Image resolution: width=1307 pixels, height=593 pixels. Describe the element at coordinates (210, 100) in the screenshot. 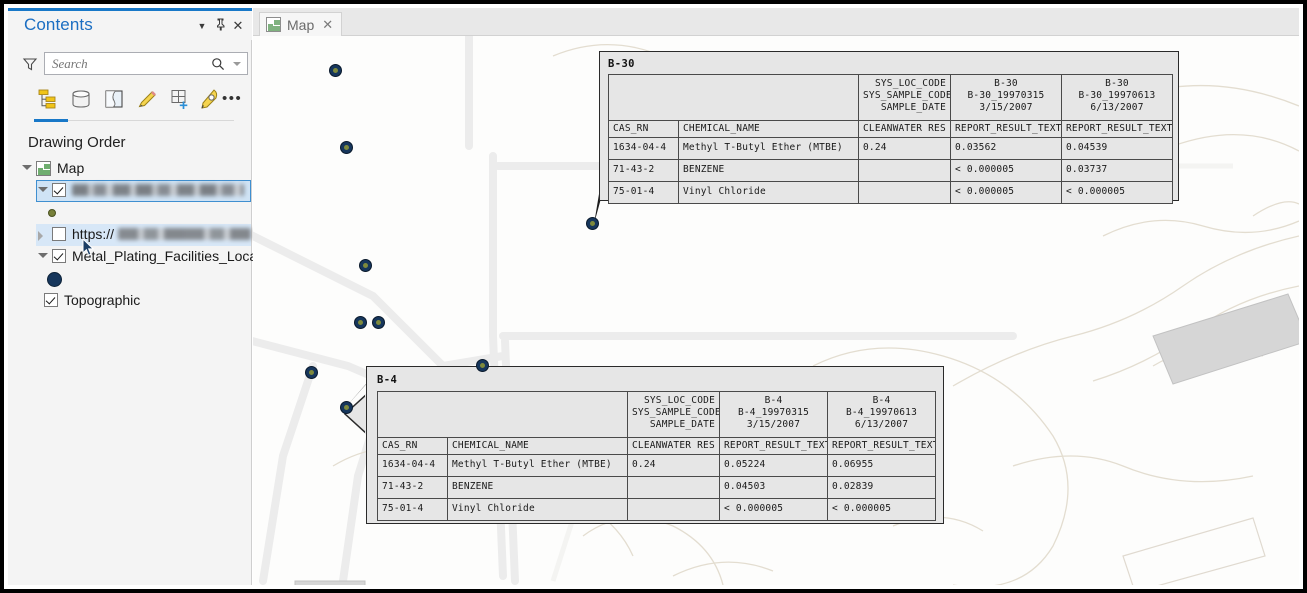

I see `list-by-labeling-icon` at that location.